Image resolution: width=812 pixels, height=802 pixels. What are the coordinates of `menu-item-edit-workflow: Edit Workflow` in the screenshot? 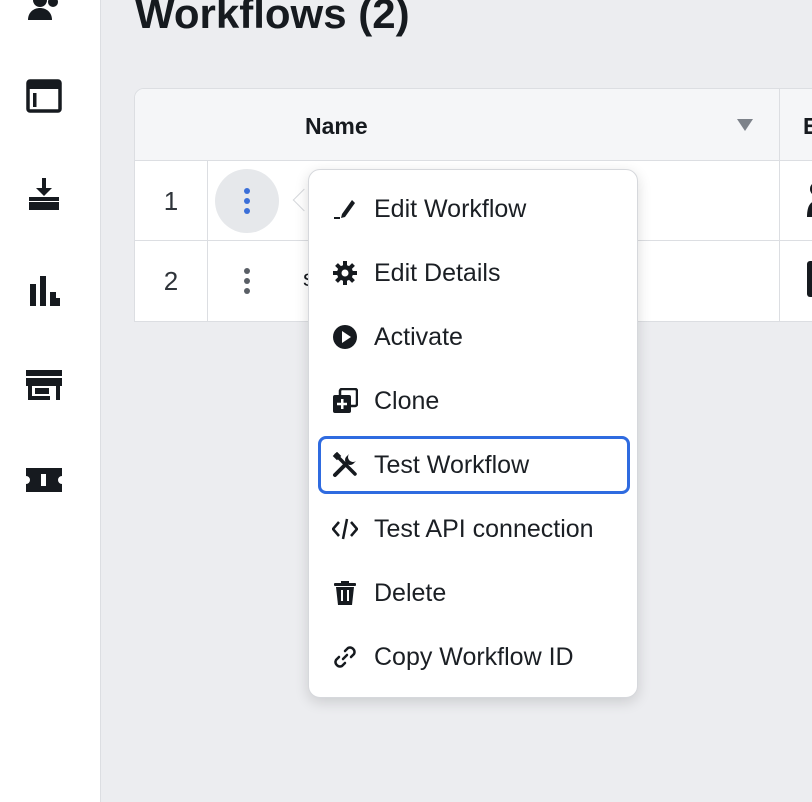 It's located at (474, 209).